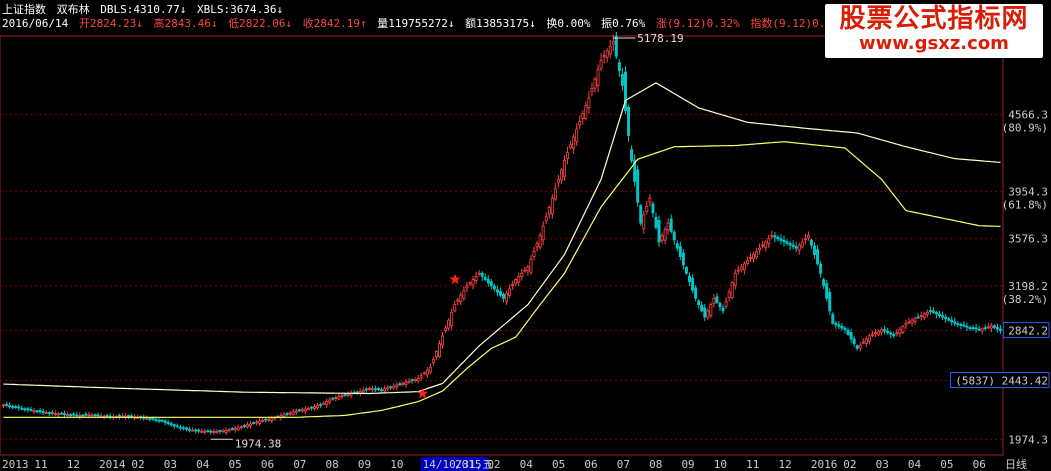 This screenshot has width=1051, height=471. What do you see at coordinates (558, 464) in the screenshot?
I see `x-axis-label: 05` at bounding box center [558, 464].